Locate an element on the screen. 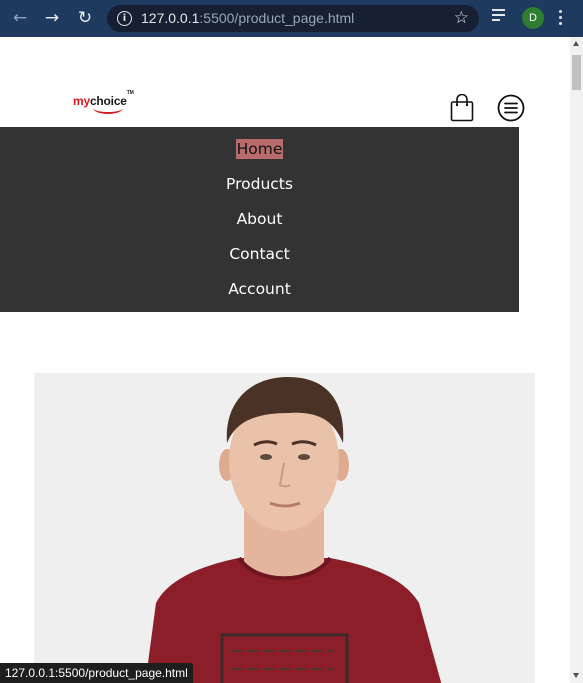 This screenshot has height=683, width=583. arrow-right-icon: → is located at coordinates (52, 18).